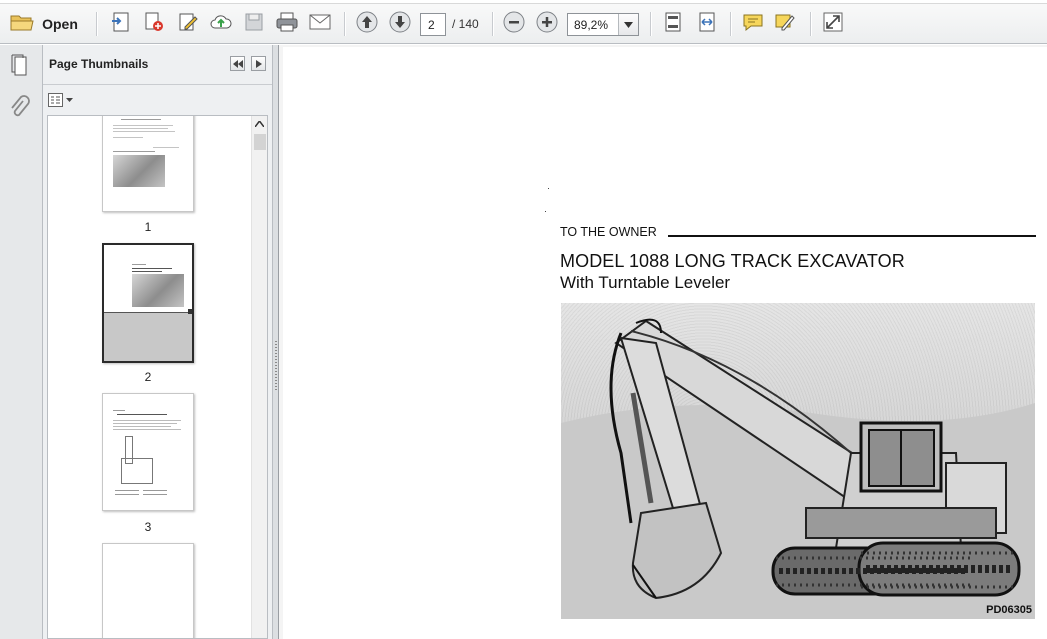 This screenshot has width=1047, height=639. What do you see at coordinates (60, 24) in the screenshot?
I see `open-label: Open` at bounding box center [60, 24].